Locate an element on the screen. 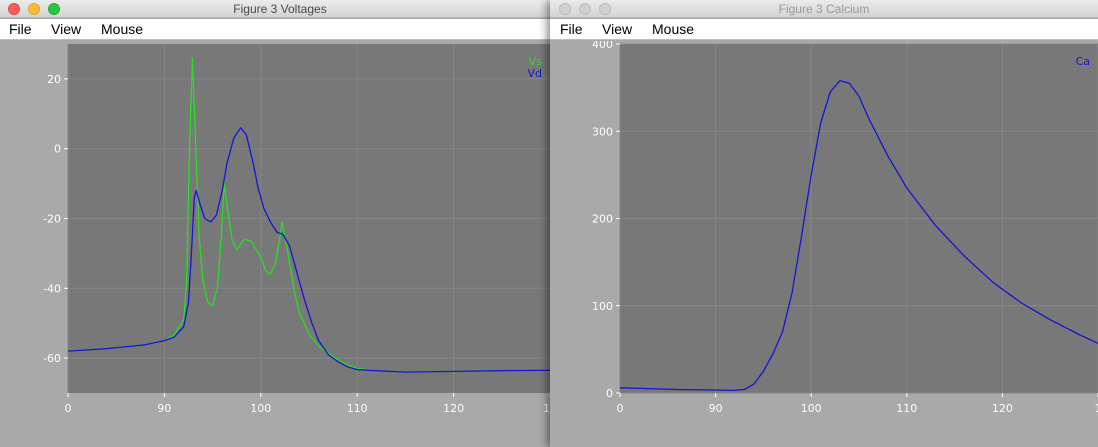 This screenshot has height=447, width=1098. y-tick-label: 200 is located at coordinates (602, 219).